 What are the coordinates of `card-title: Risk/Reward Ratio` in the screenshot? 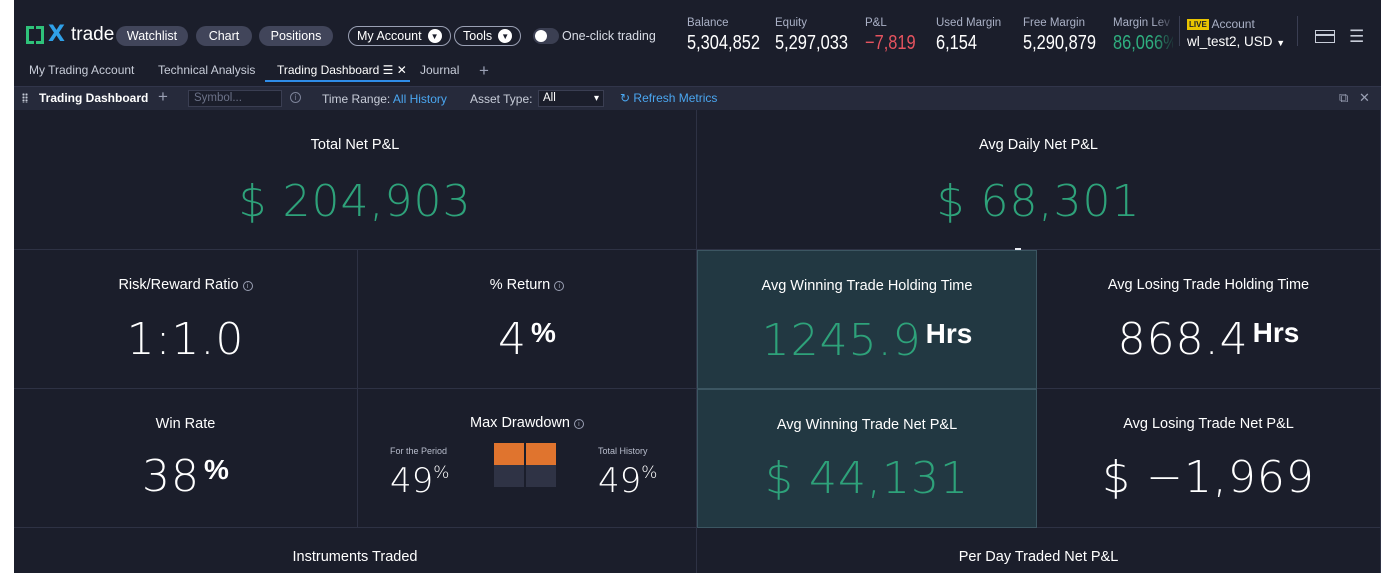 It's located at (178, 285).